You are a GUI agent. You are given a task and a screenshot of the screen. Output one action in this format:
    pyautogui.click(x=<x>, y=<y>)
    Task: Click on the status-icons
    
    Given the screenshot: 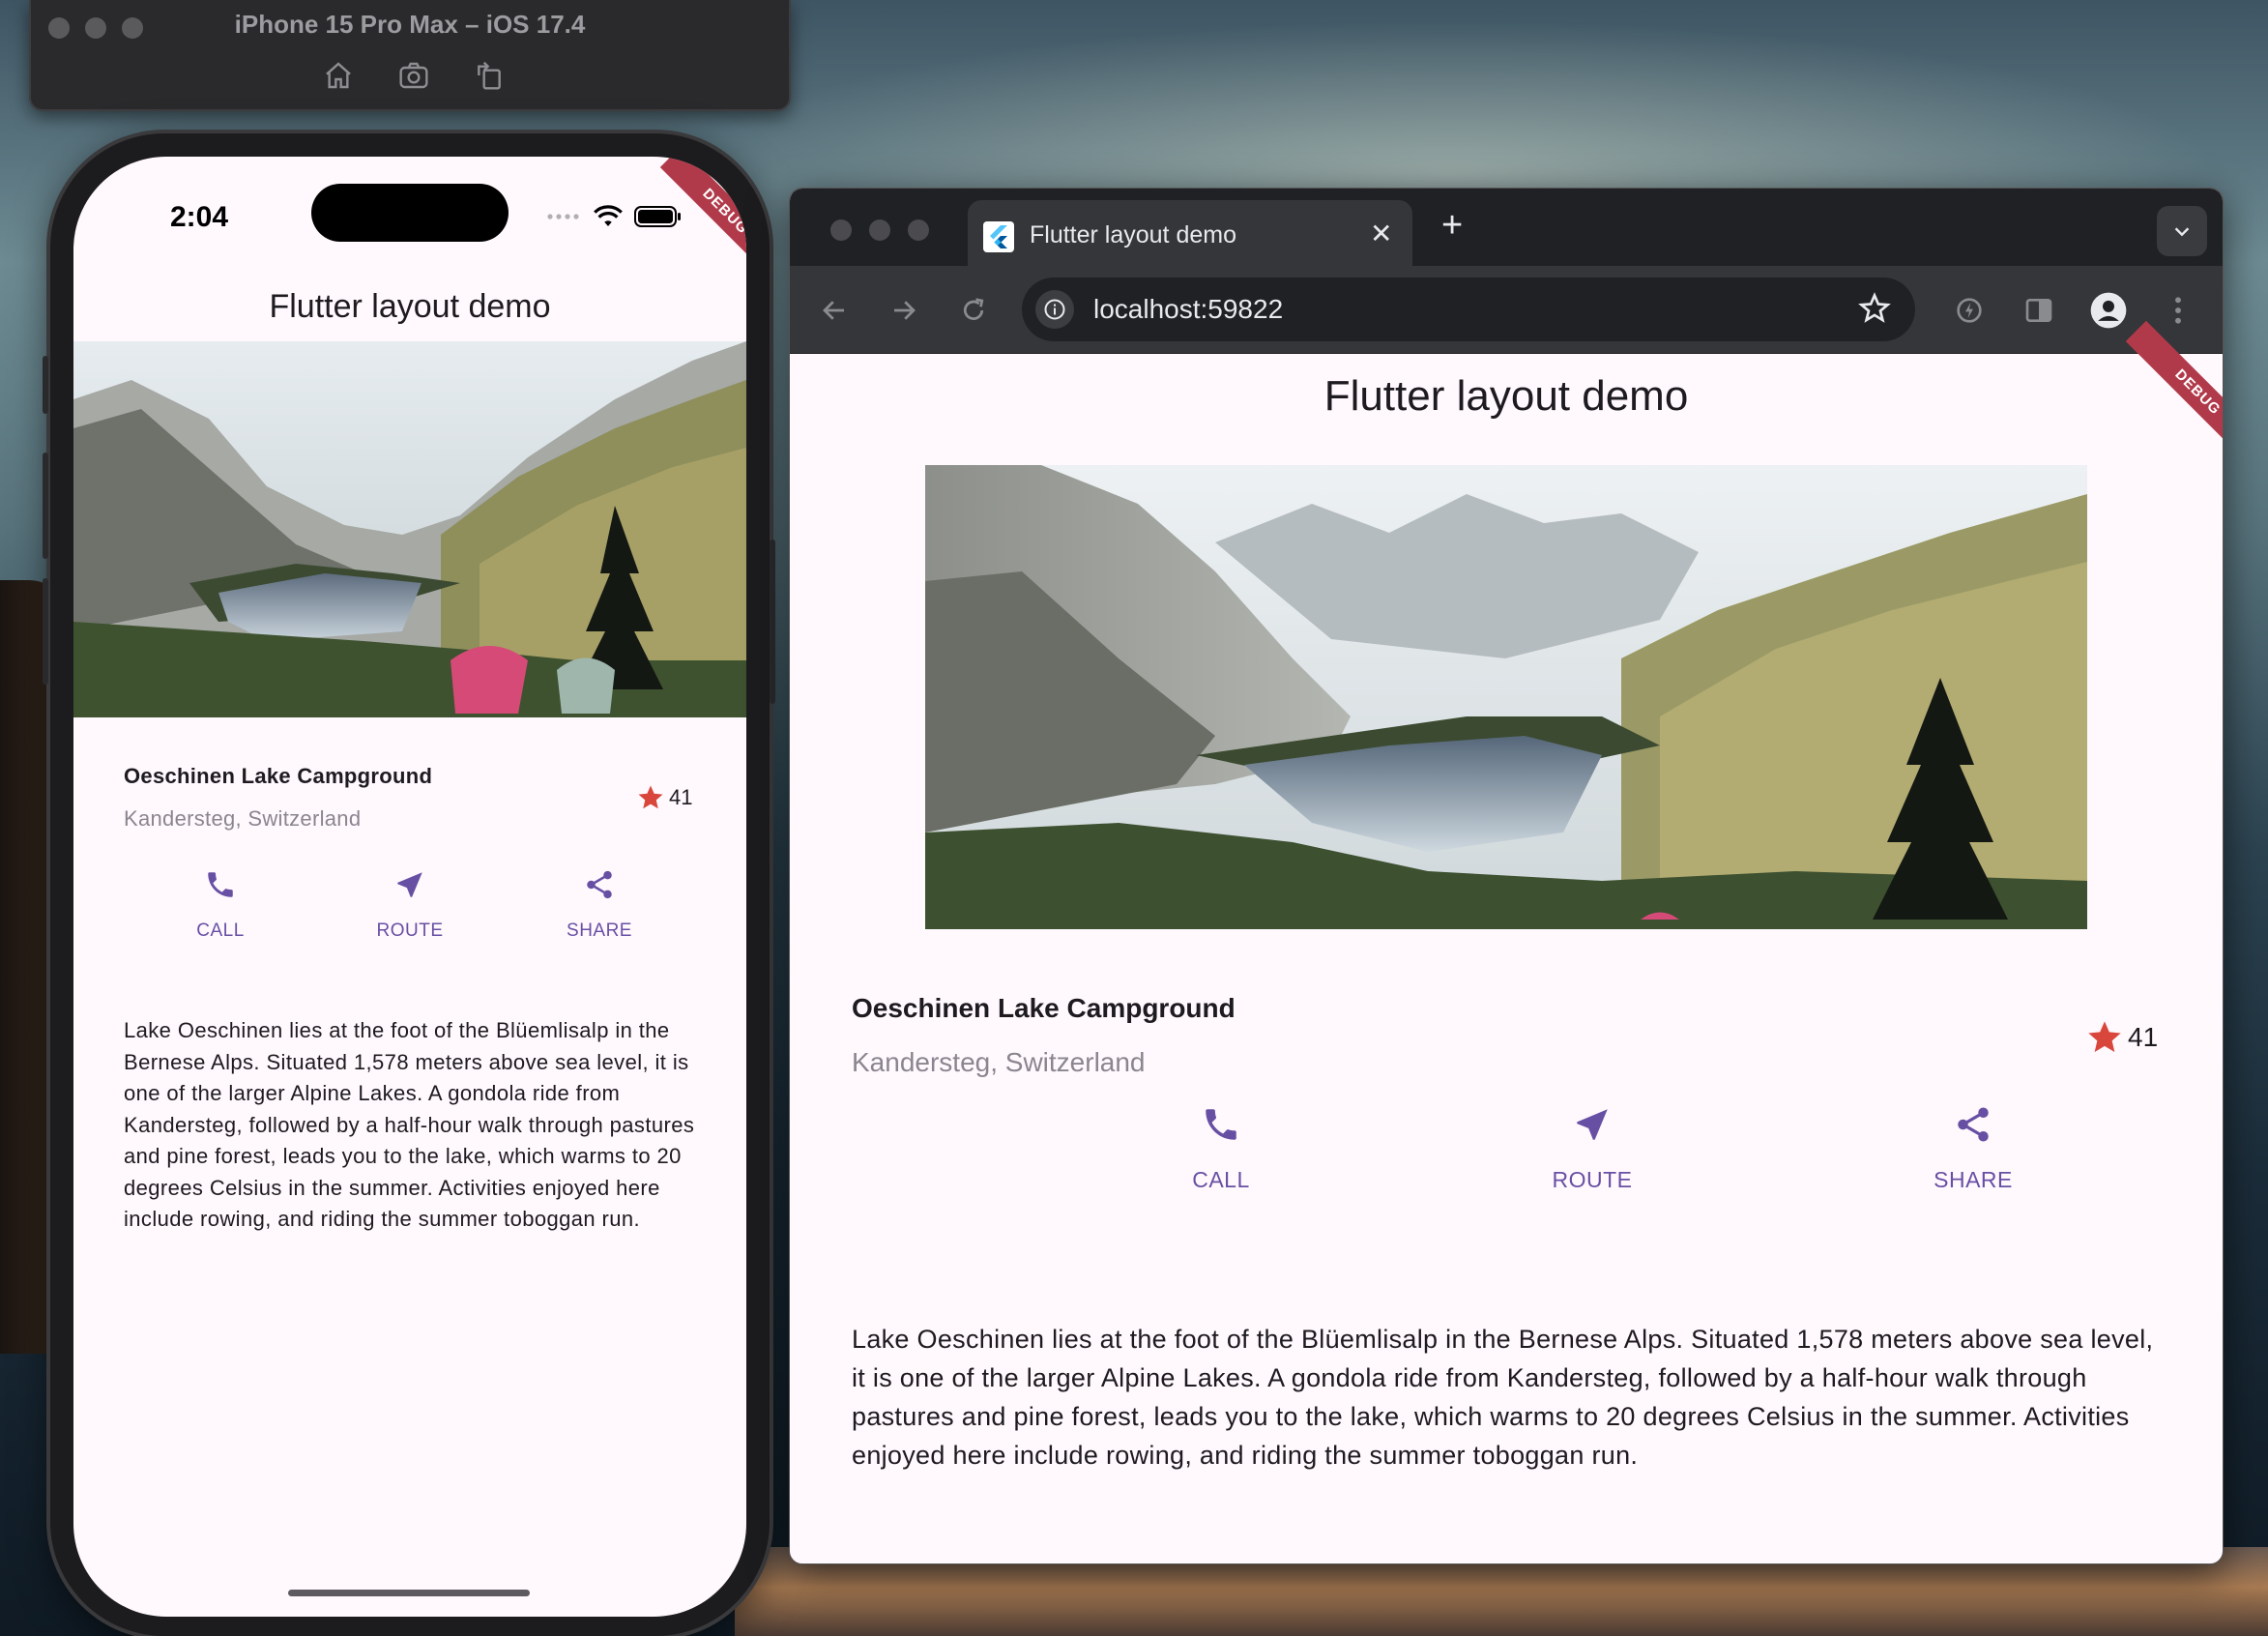 What is the action you would take?
    pyautogui.click(x=615, y=216)
    